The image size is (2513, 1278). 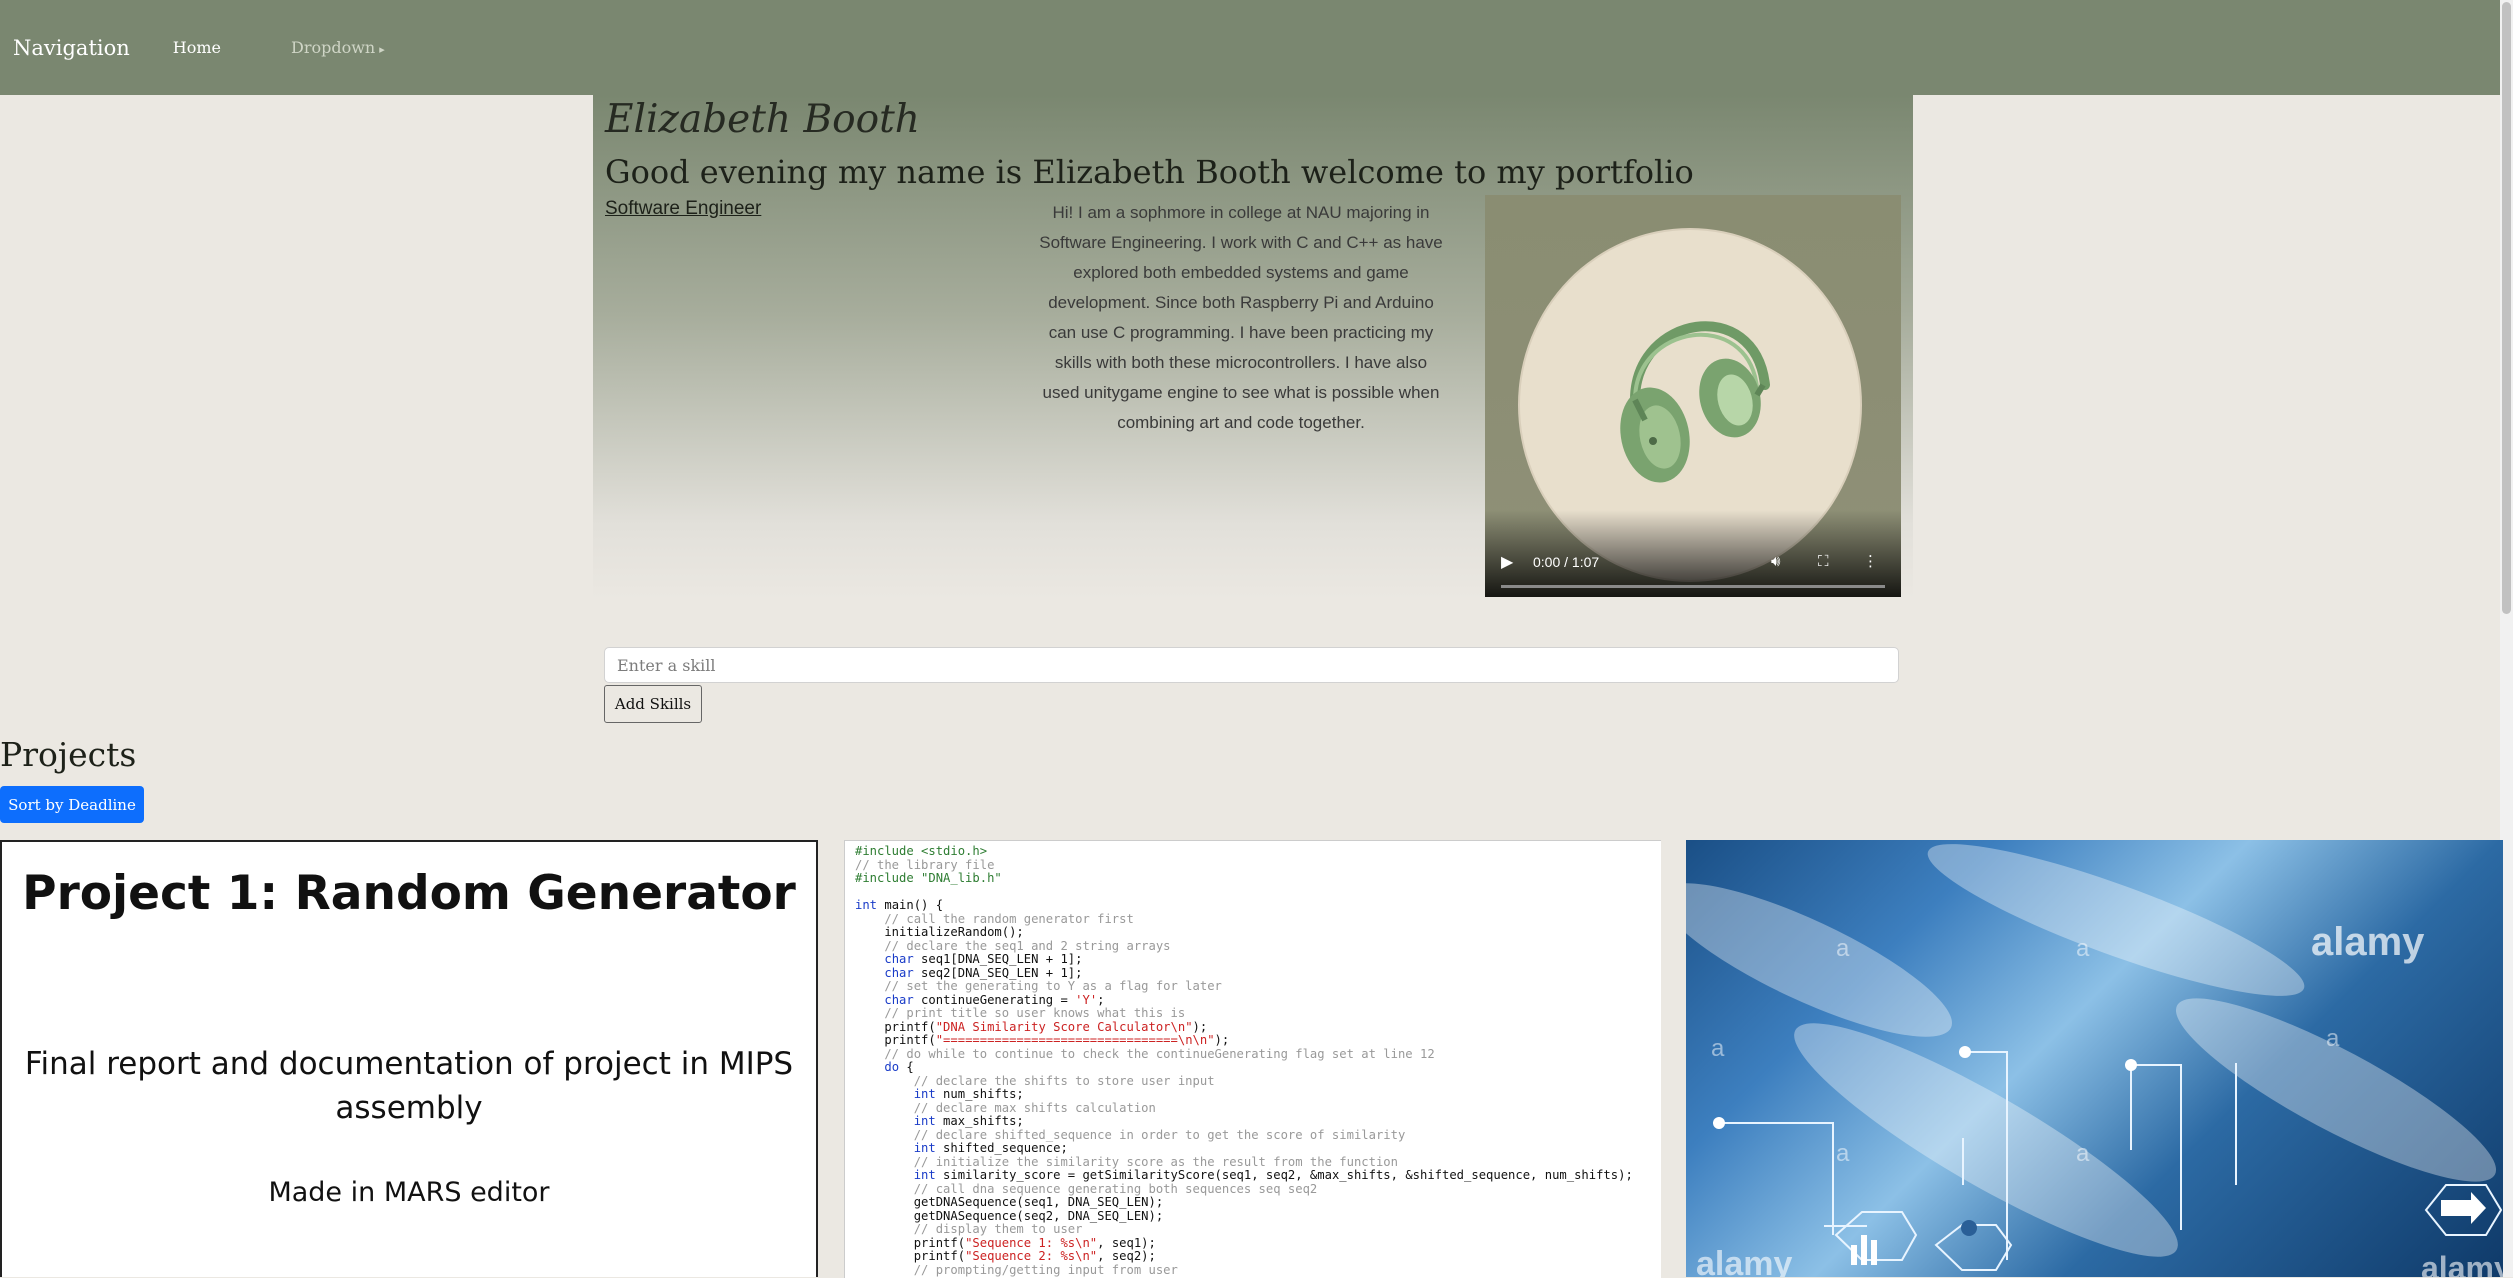 What do you see at coordinates (1693, 586) in the screenshot?
I see `video-progress-bar` at bounding box center [1693, 586].